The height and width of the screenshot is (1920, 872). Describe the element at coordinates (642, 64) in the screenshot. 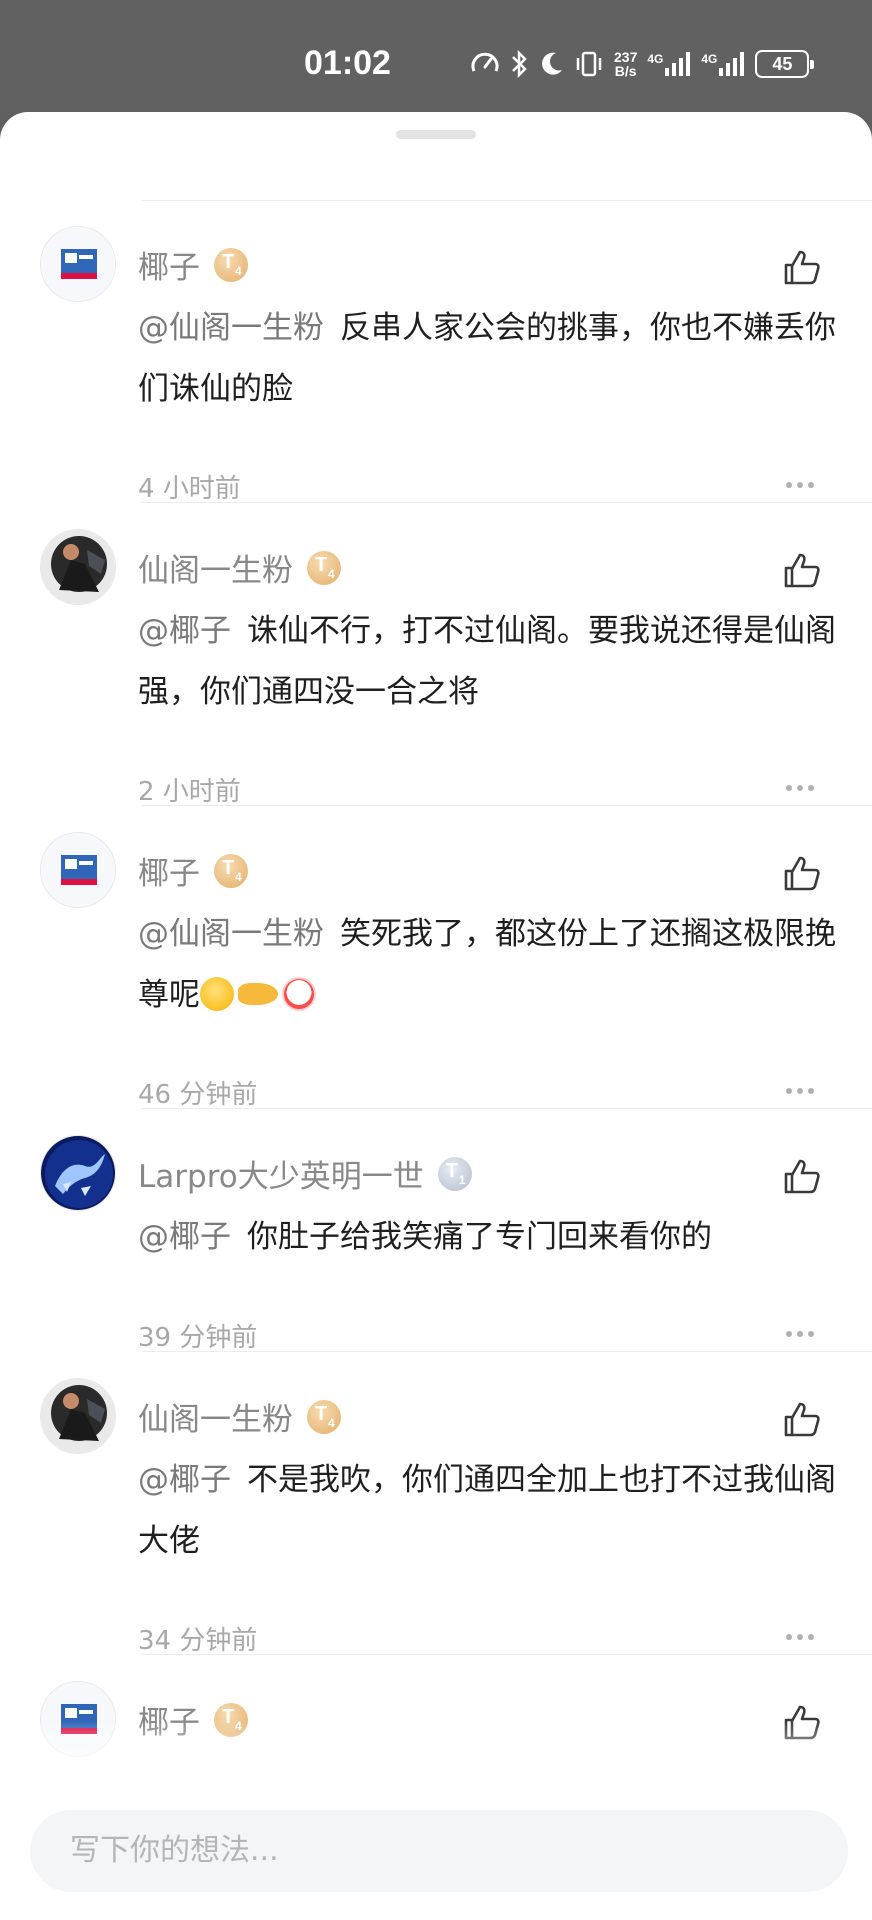

I see `status-icons: 237 B/s 4G 4G 45` at that location.